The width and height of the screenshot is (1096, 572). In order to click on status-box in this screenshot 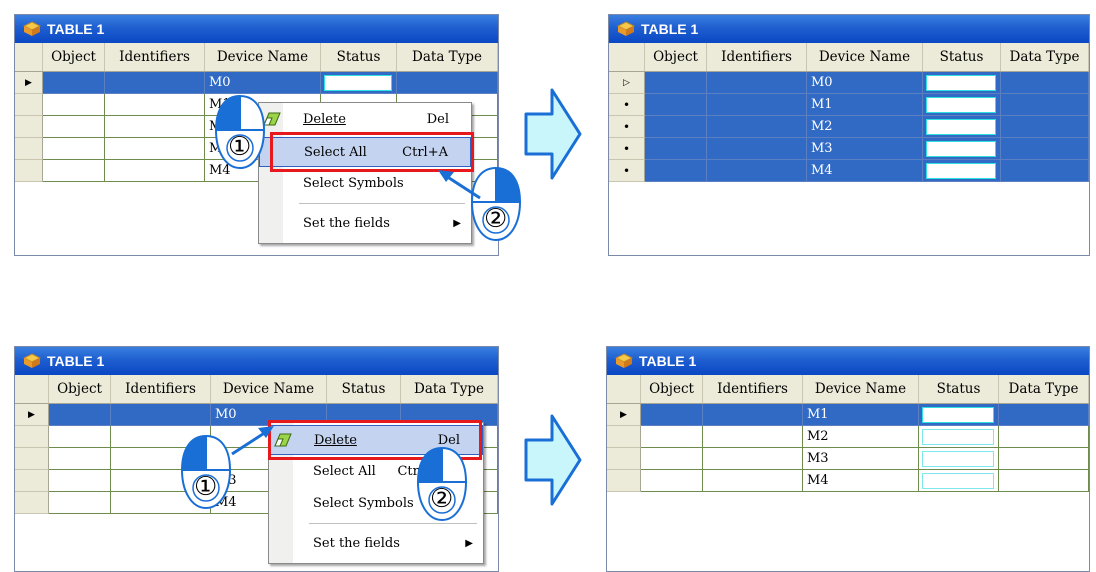, I will do `click(958, 481)`.